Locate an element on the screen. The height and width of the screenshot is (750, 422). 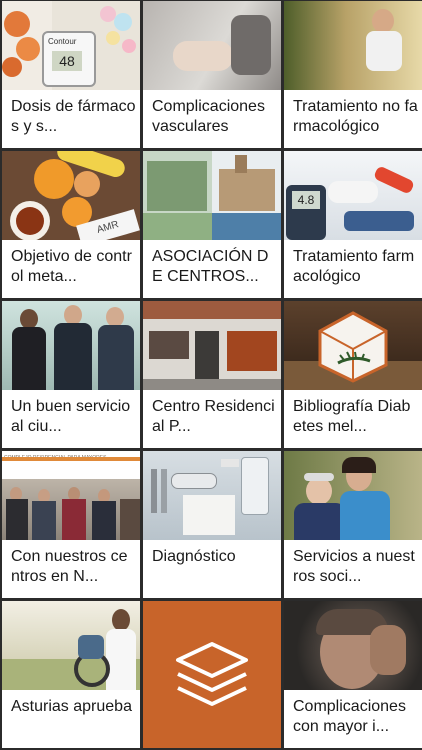
menu-tile is located at coordinates (212, 674).